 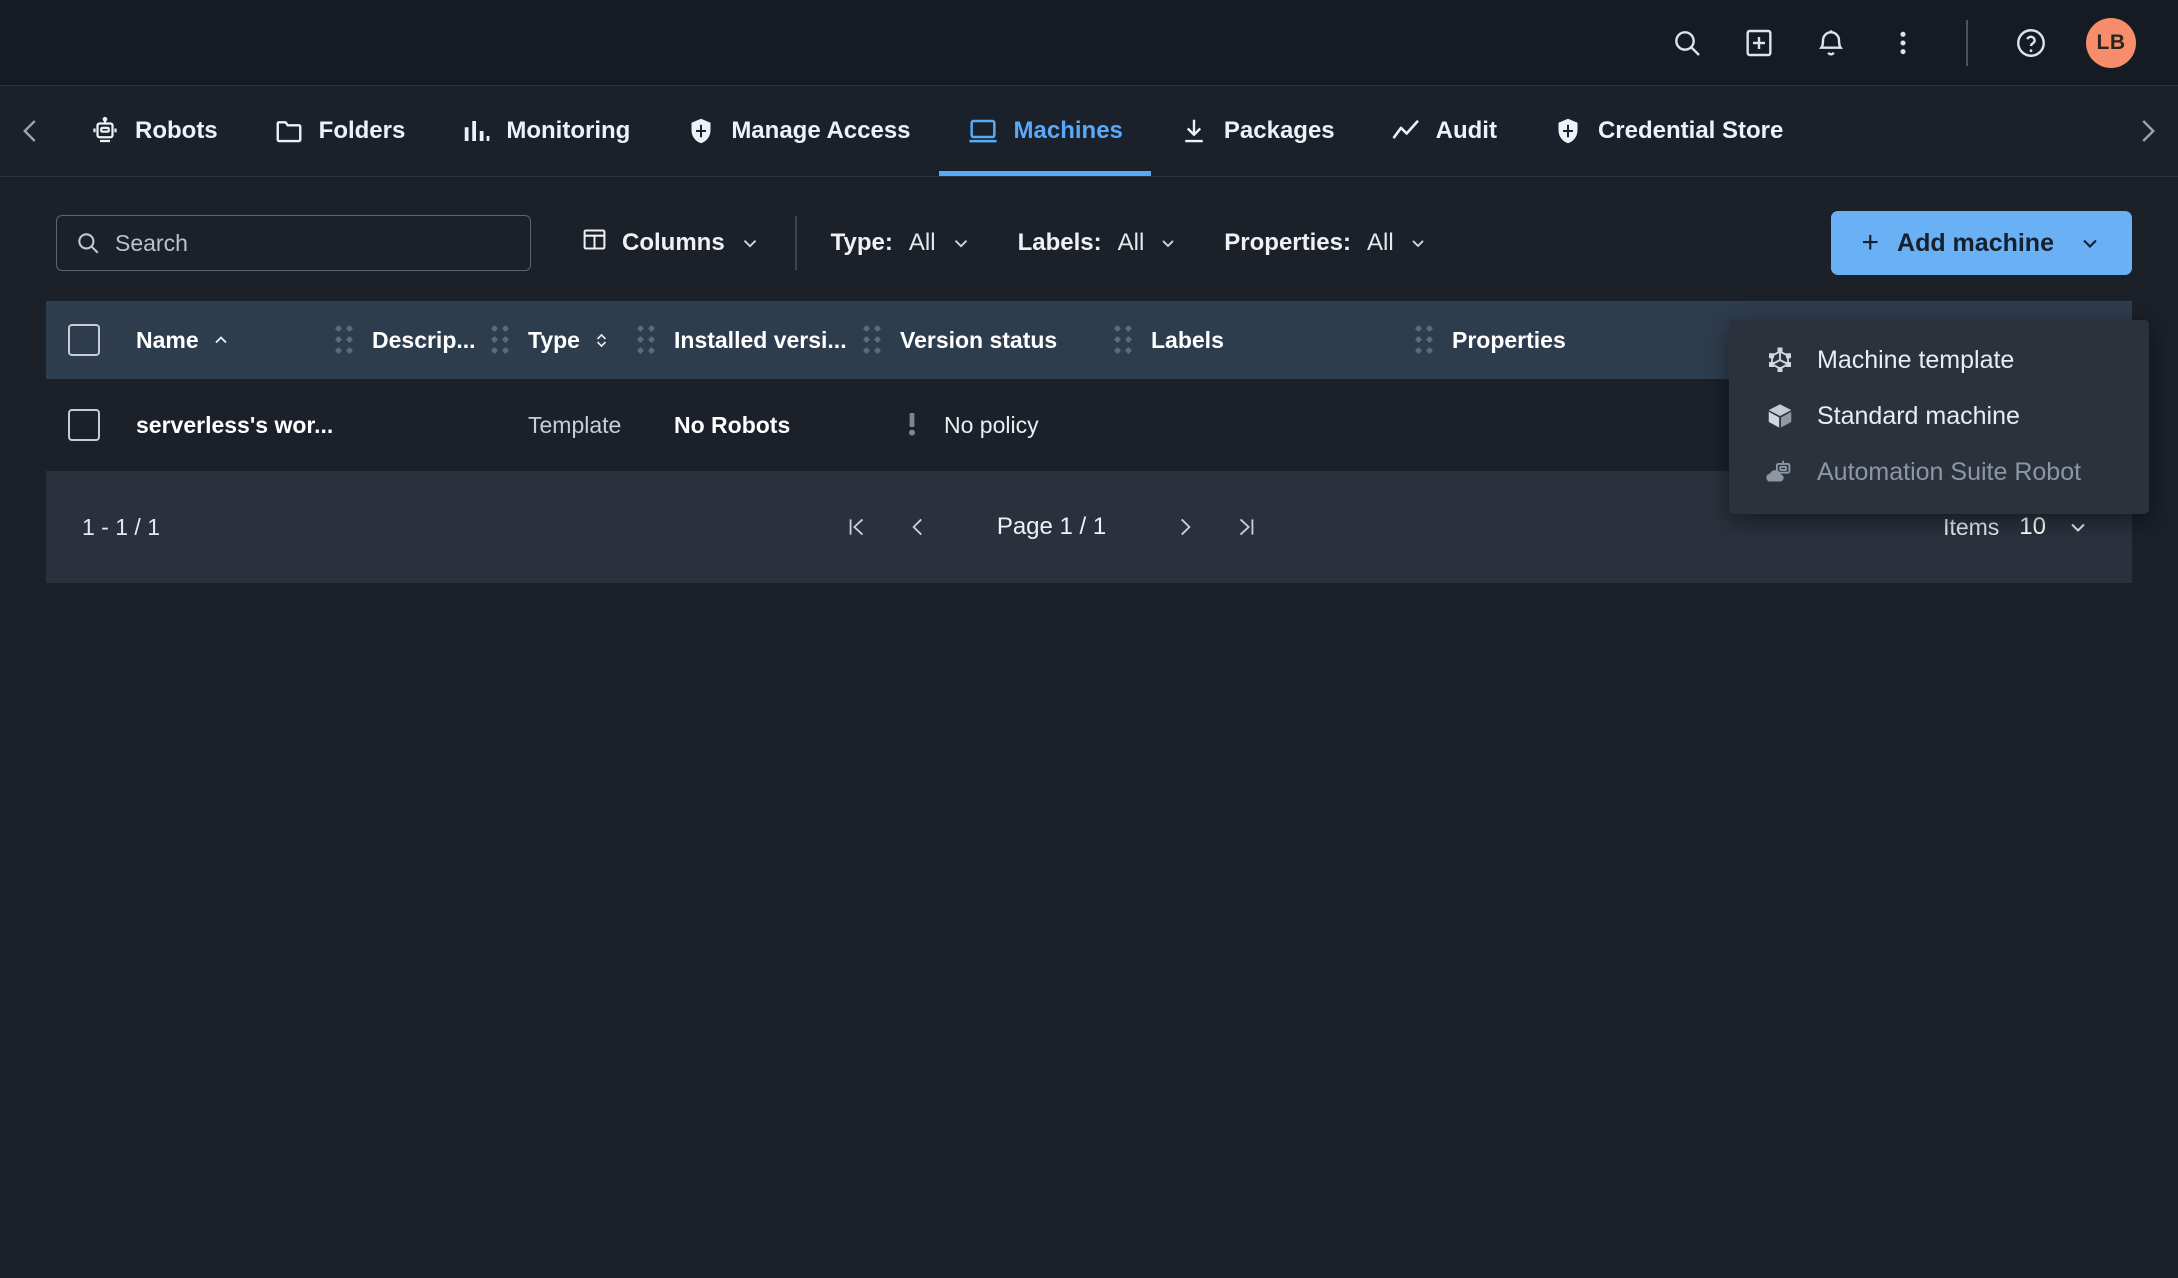 I want to click on filter-label: Properties:, so click(x=1287, y=242).